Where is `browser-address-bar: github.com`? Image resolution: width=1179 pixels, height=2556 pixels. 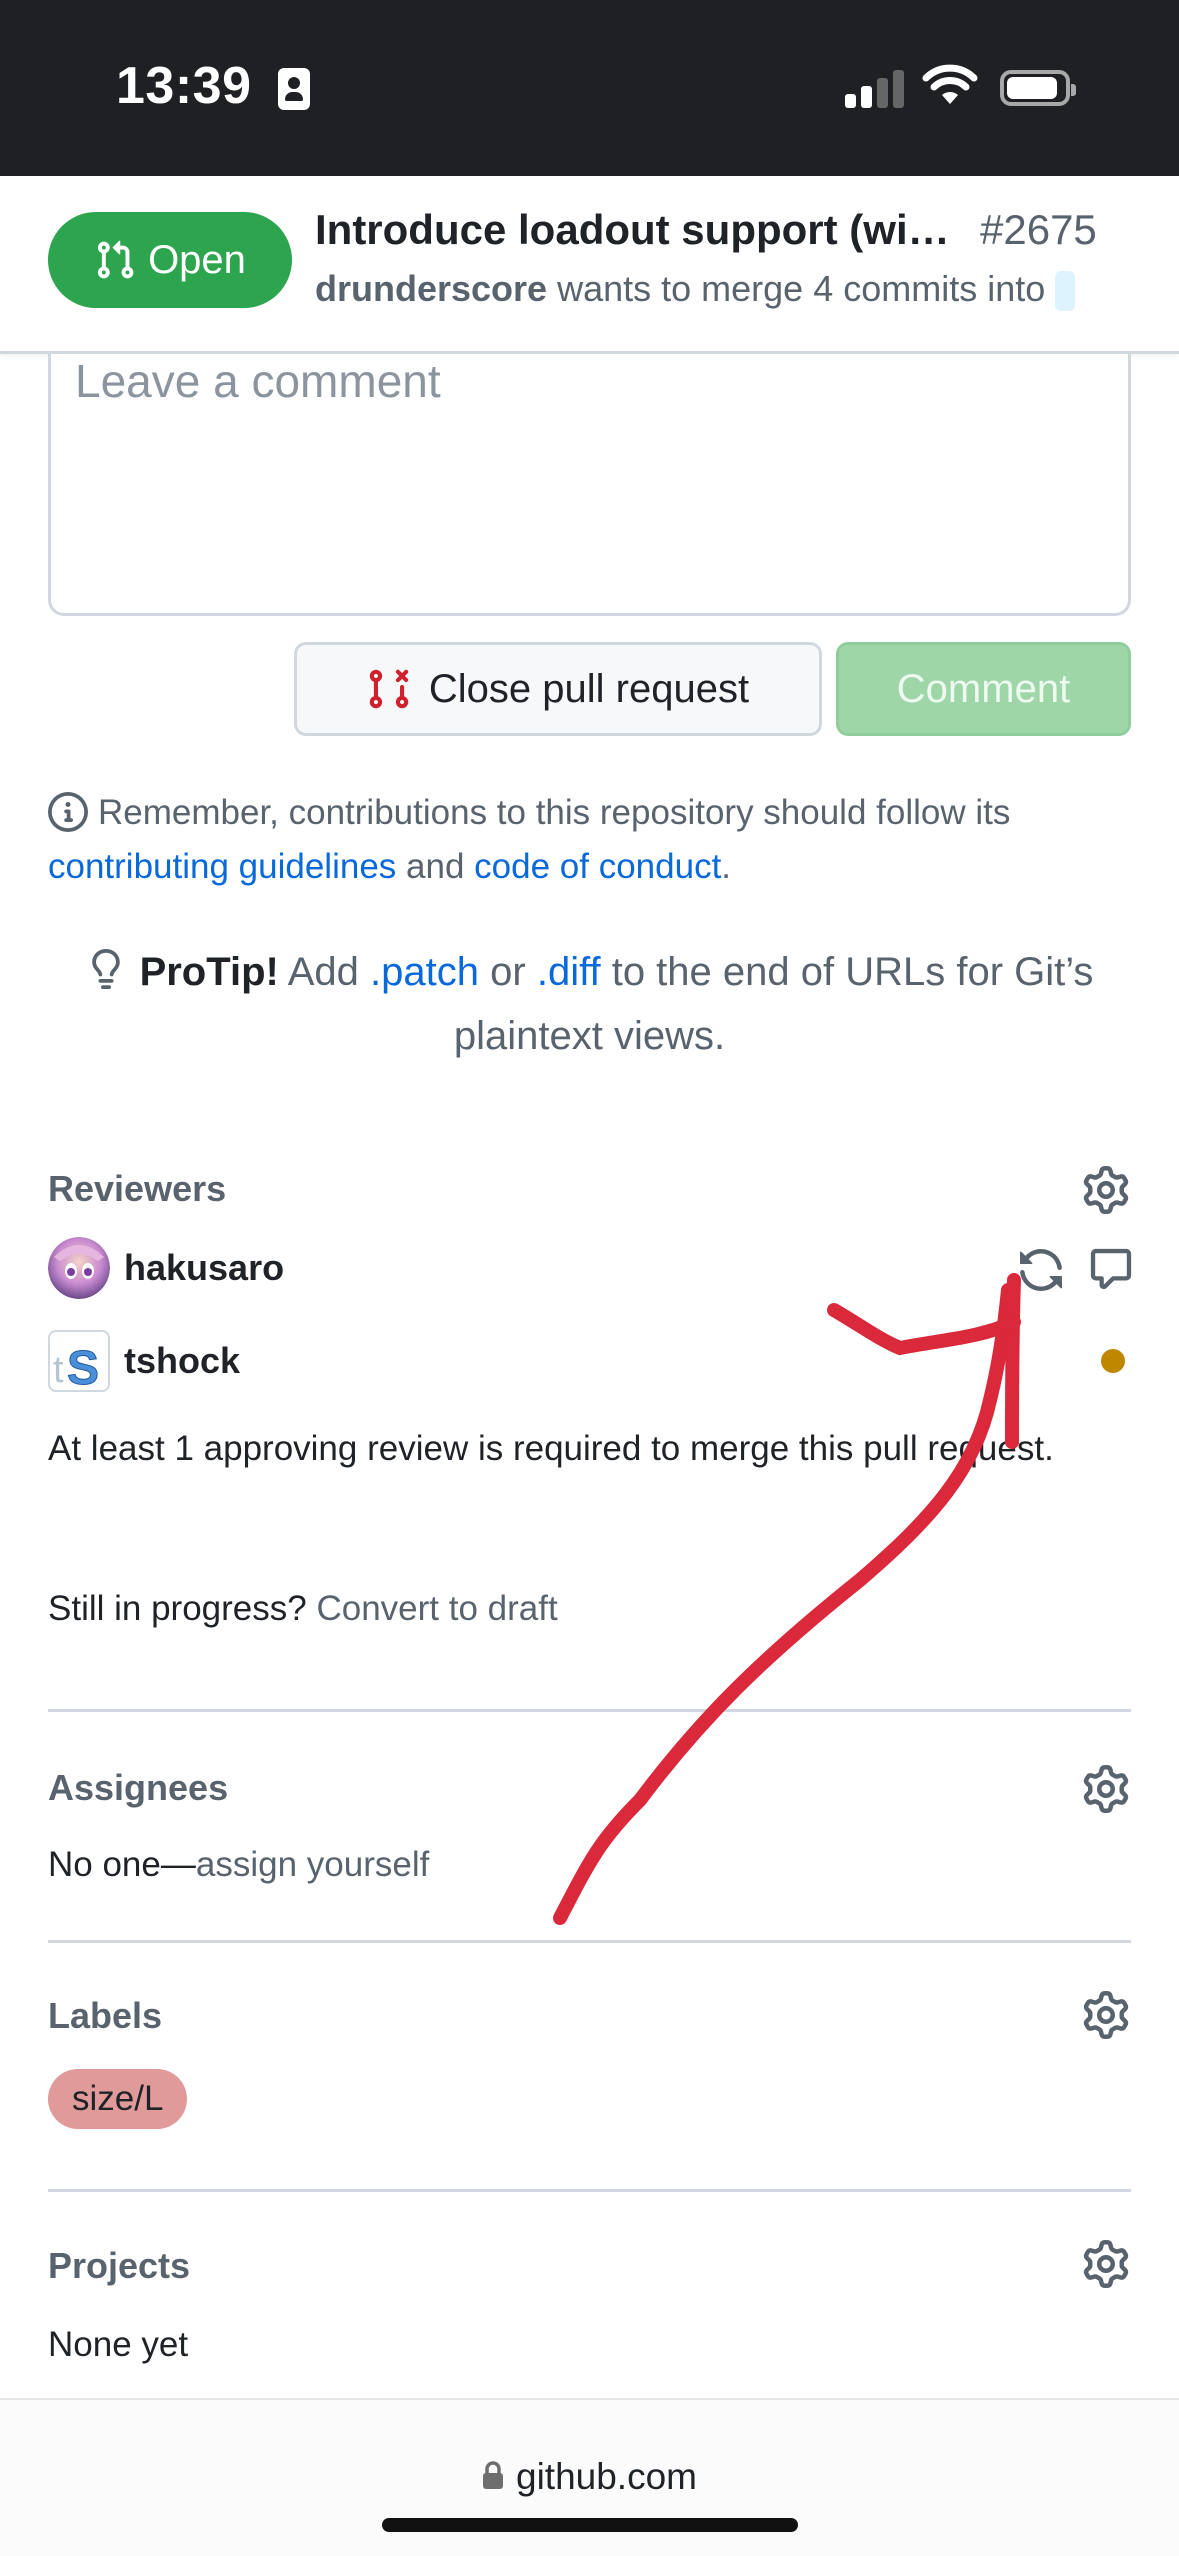 browser-address-bar: github.com is located at coordinates (589, 2477).